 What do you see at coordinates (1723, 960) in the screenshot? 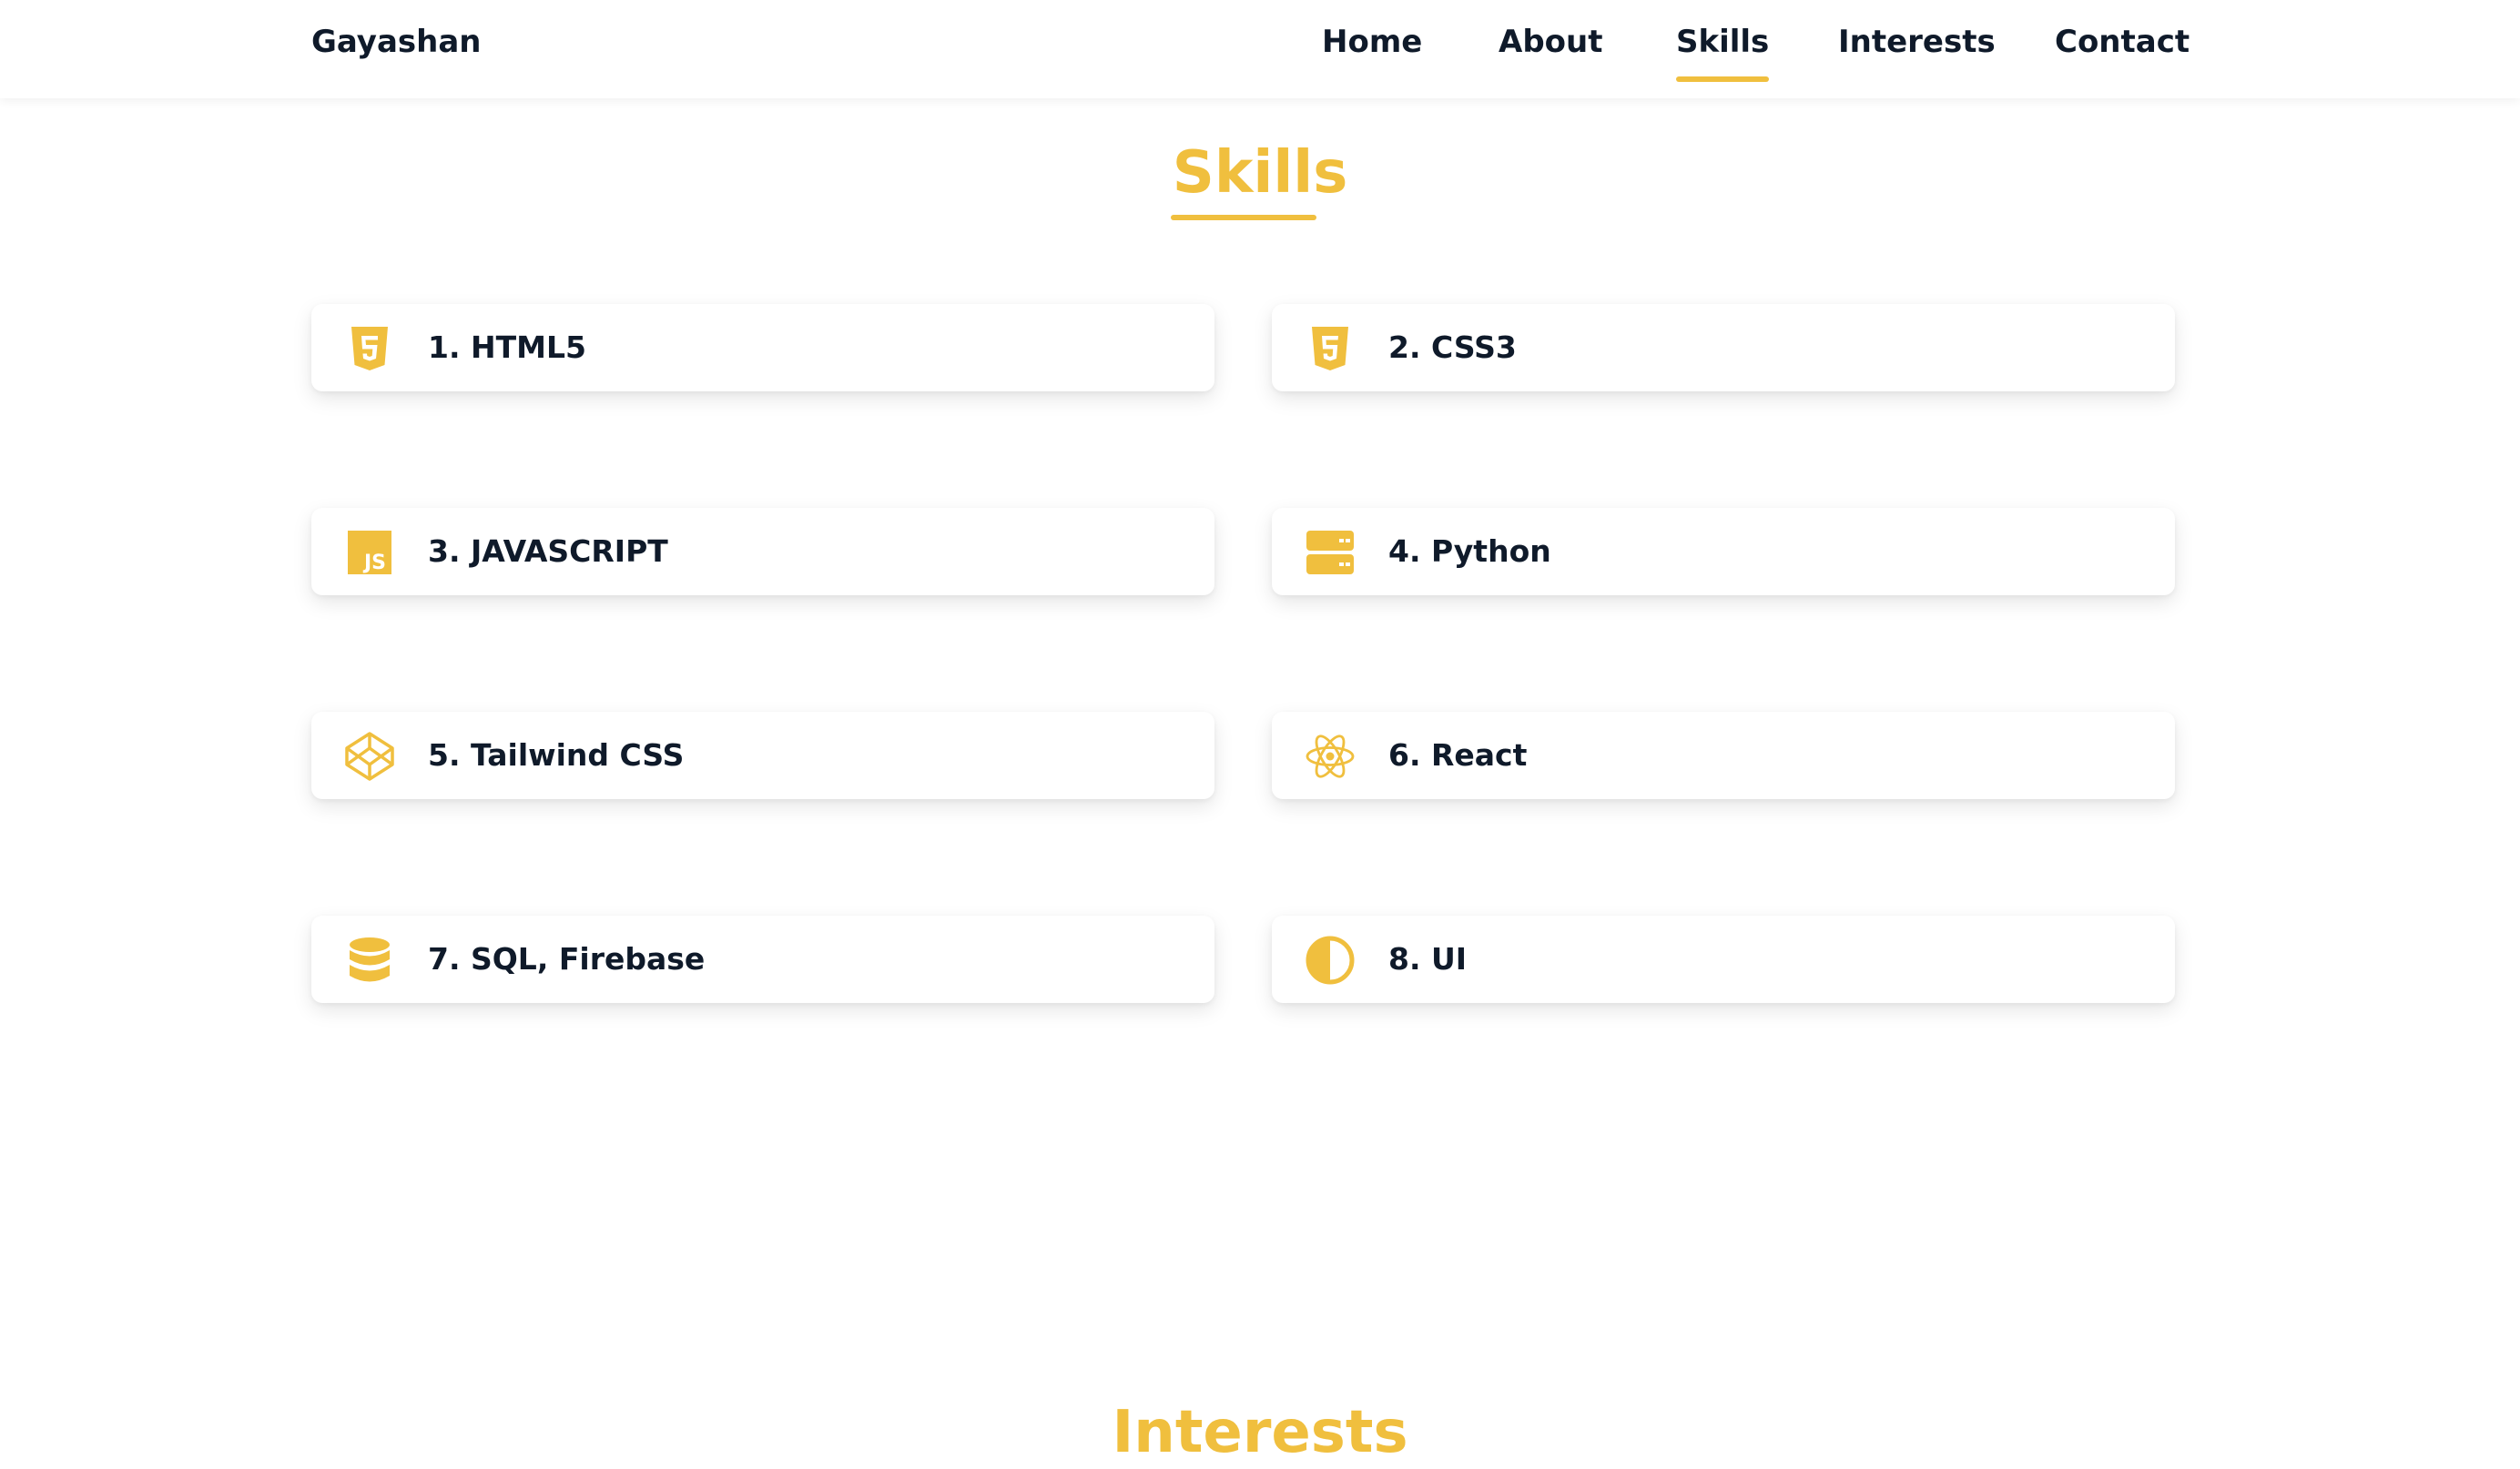
I see `skill-card-ui: 8. UI` at bounding box center [1723, 960].